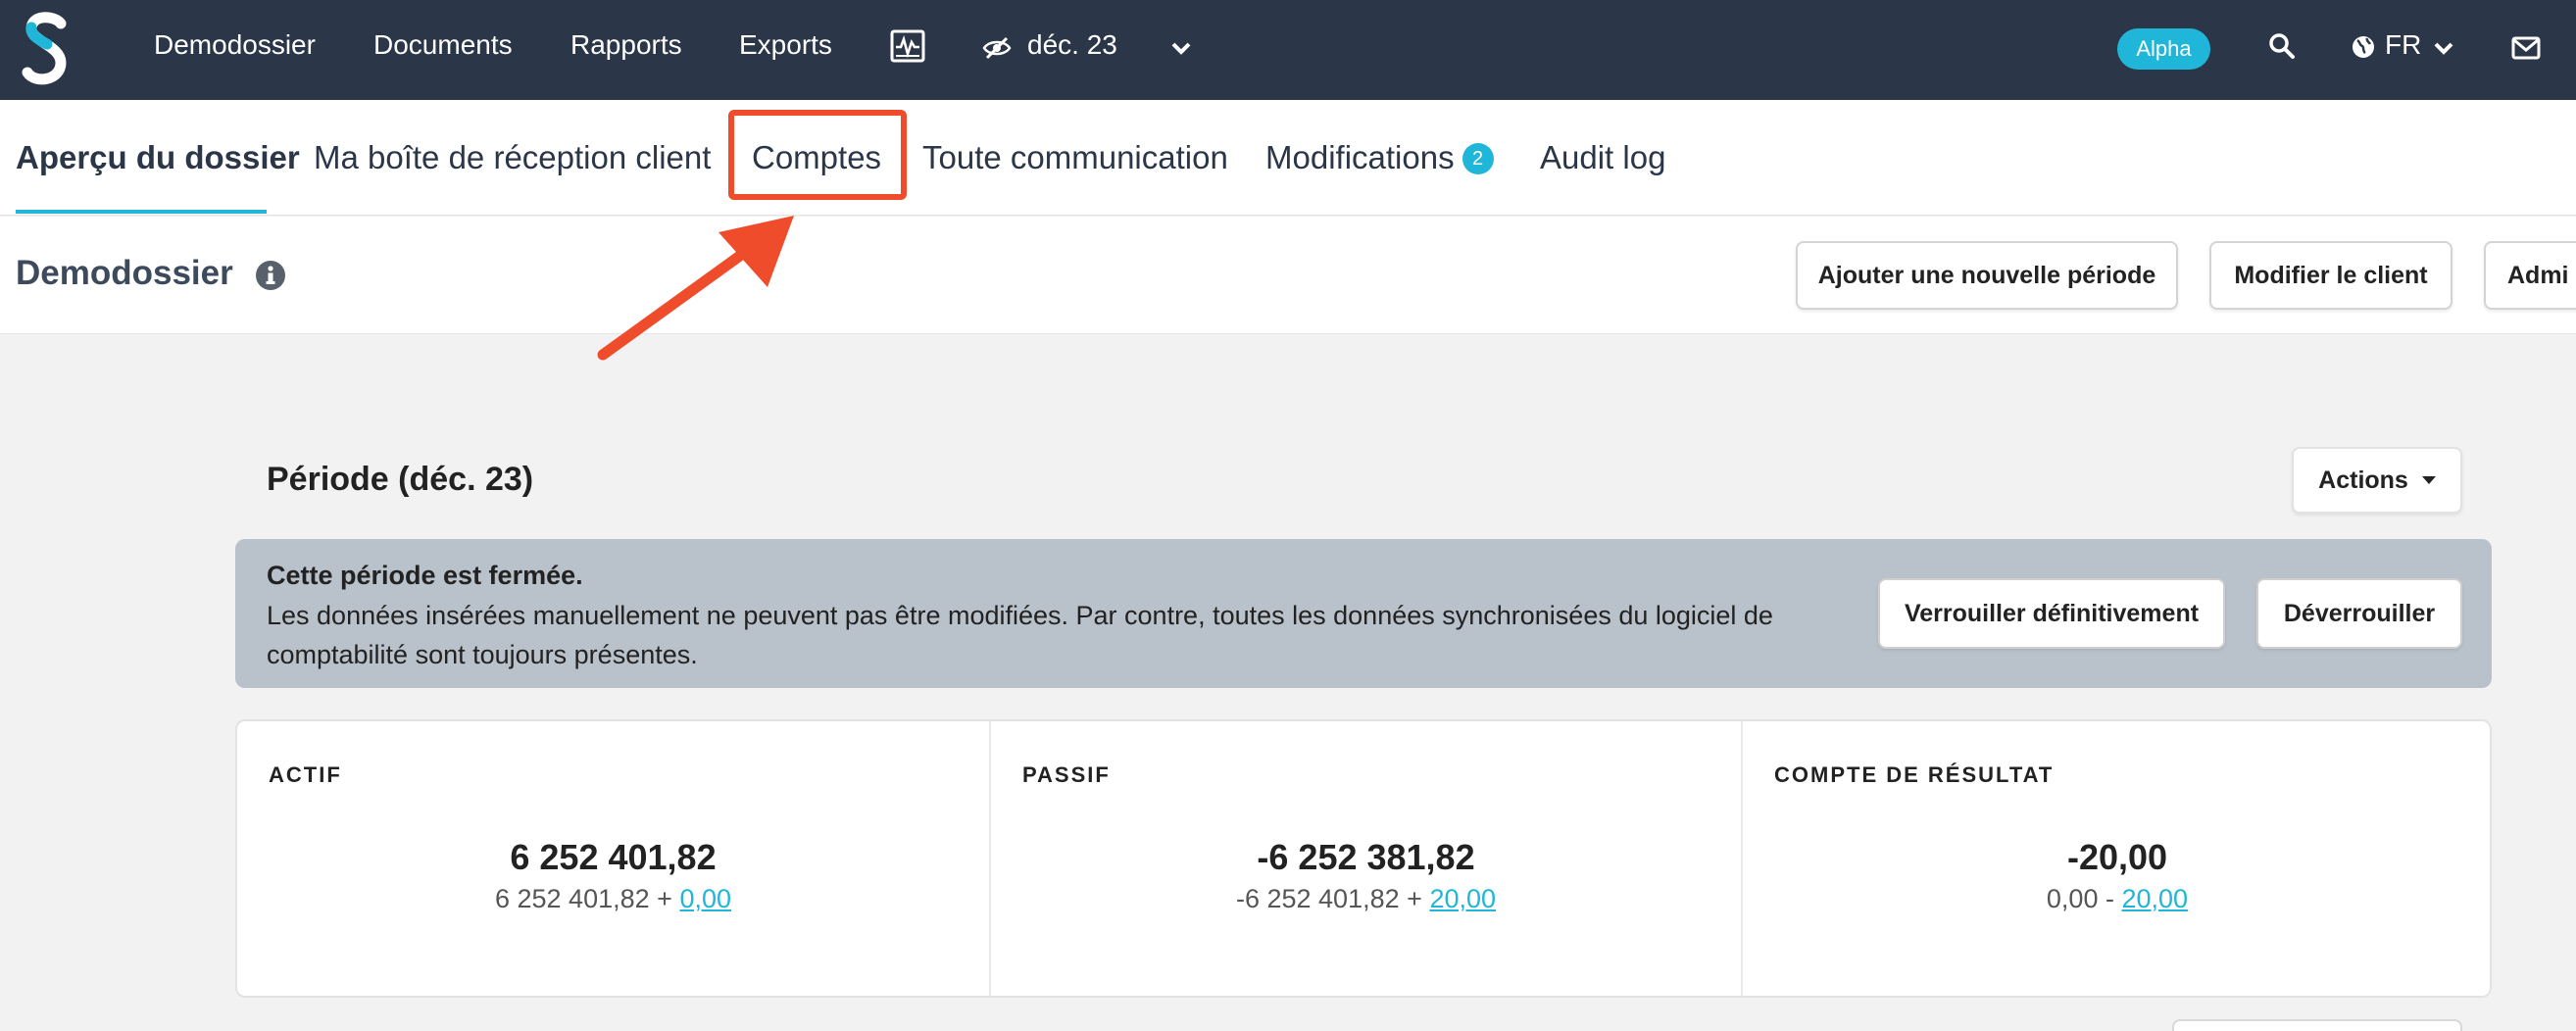  Describe the element at coordinates (124, 273) in the screenshot. I see `page-title: Demodossier` at that location.